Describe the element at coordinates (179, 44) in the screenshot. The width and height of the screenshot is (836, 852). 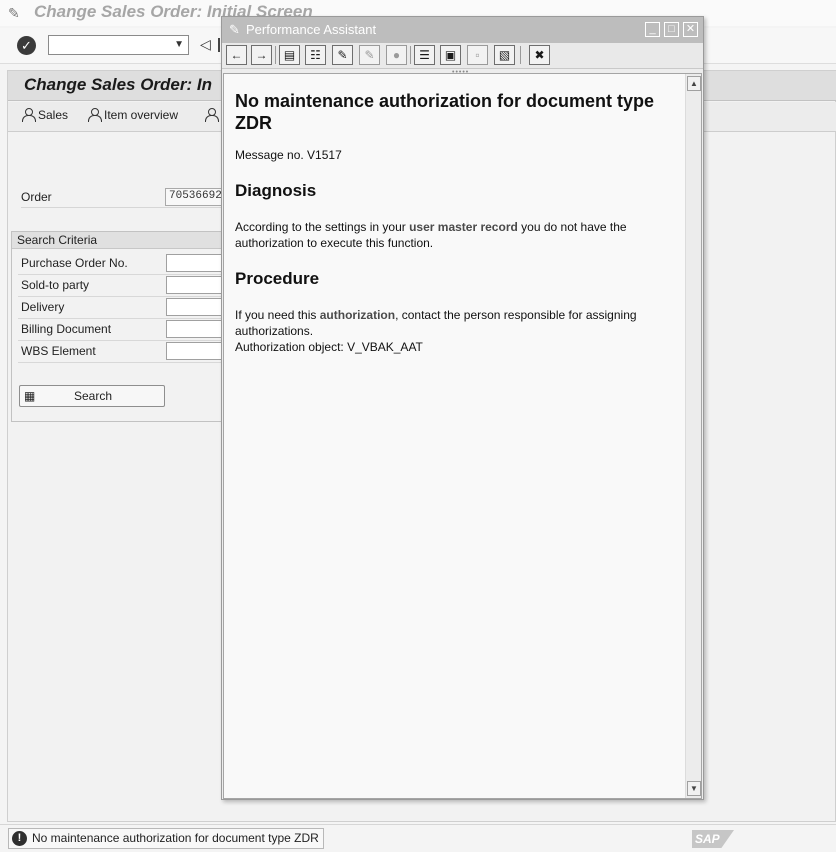
I see `chevron-down-icon: ▼` at that location.